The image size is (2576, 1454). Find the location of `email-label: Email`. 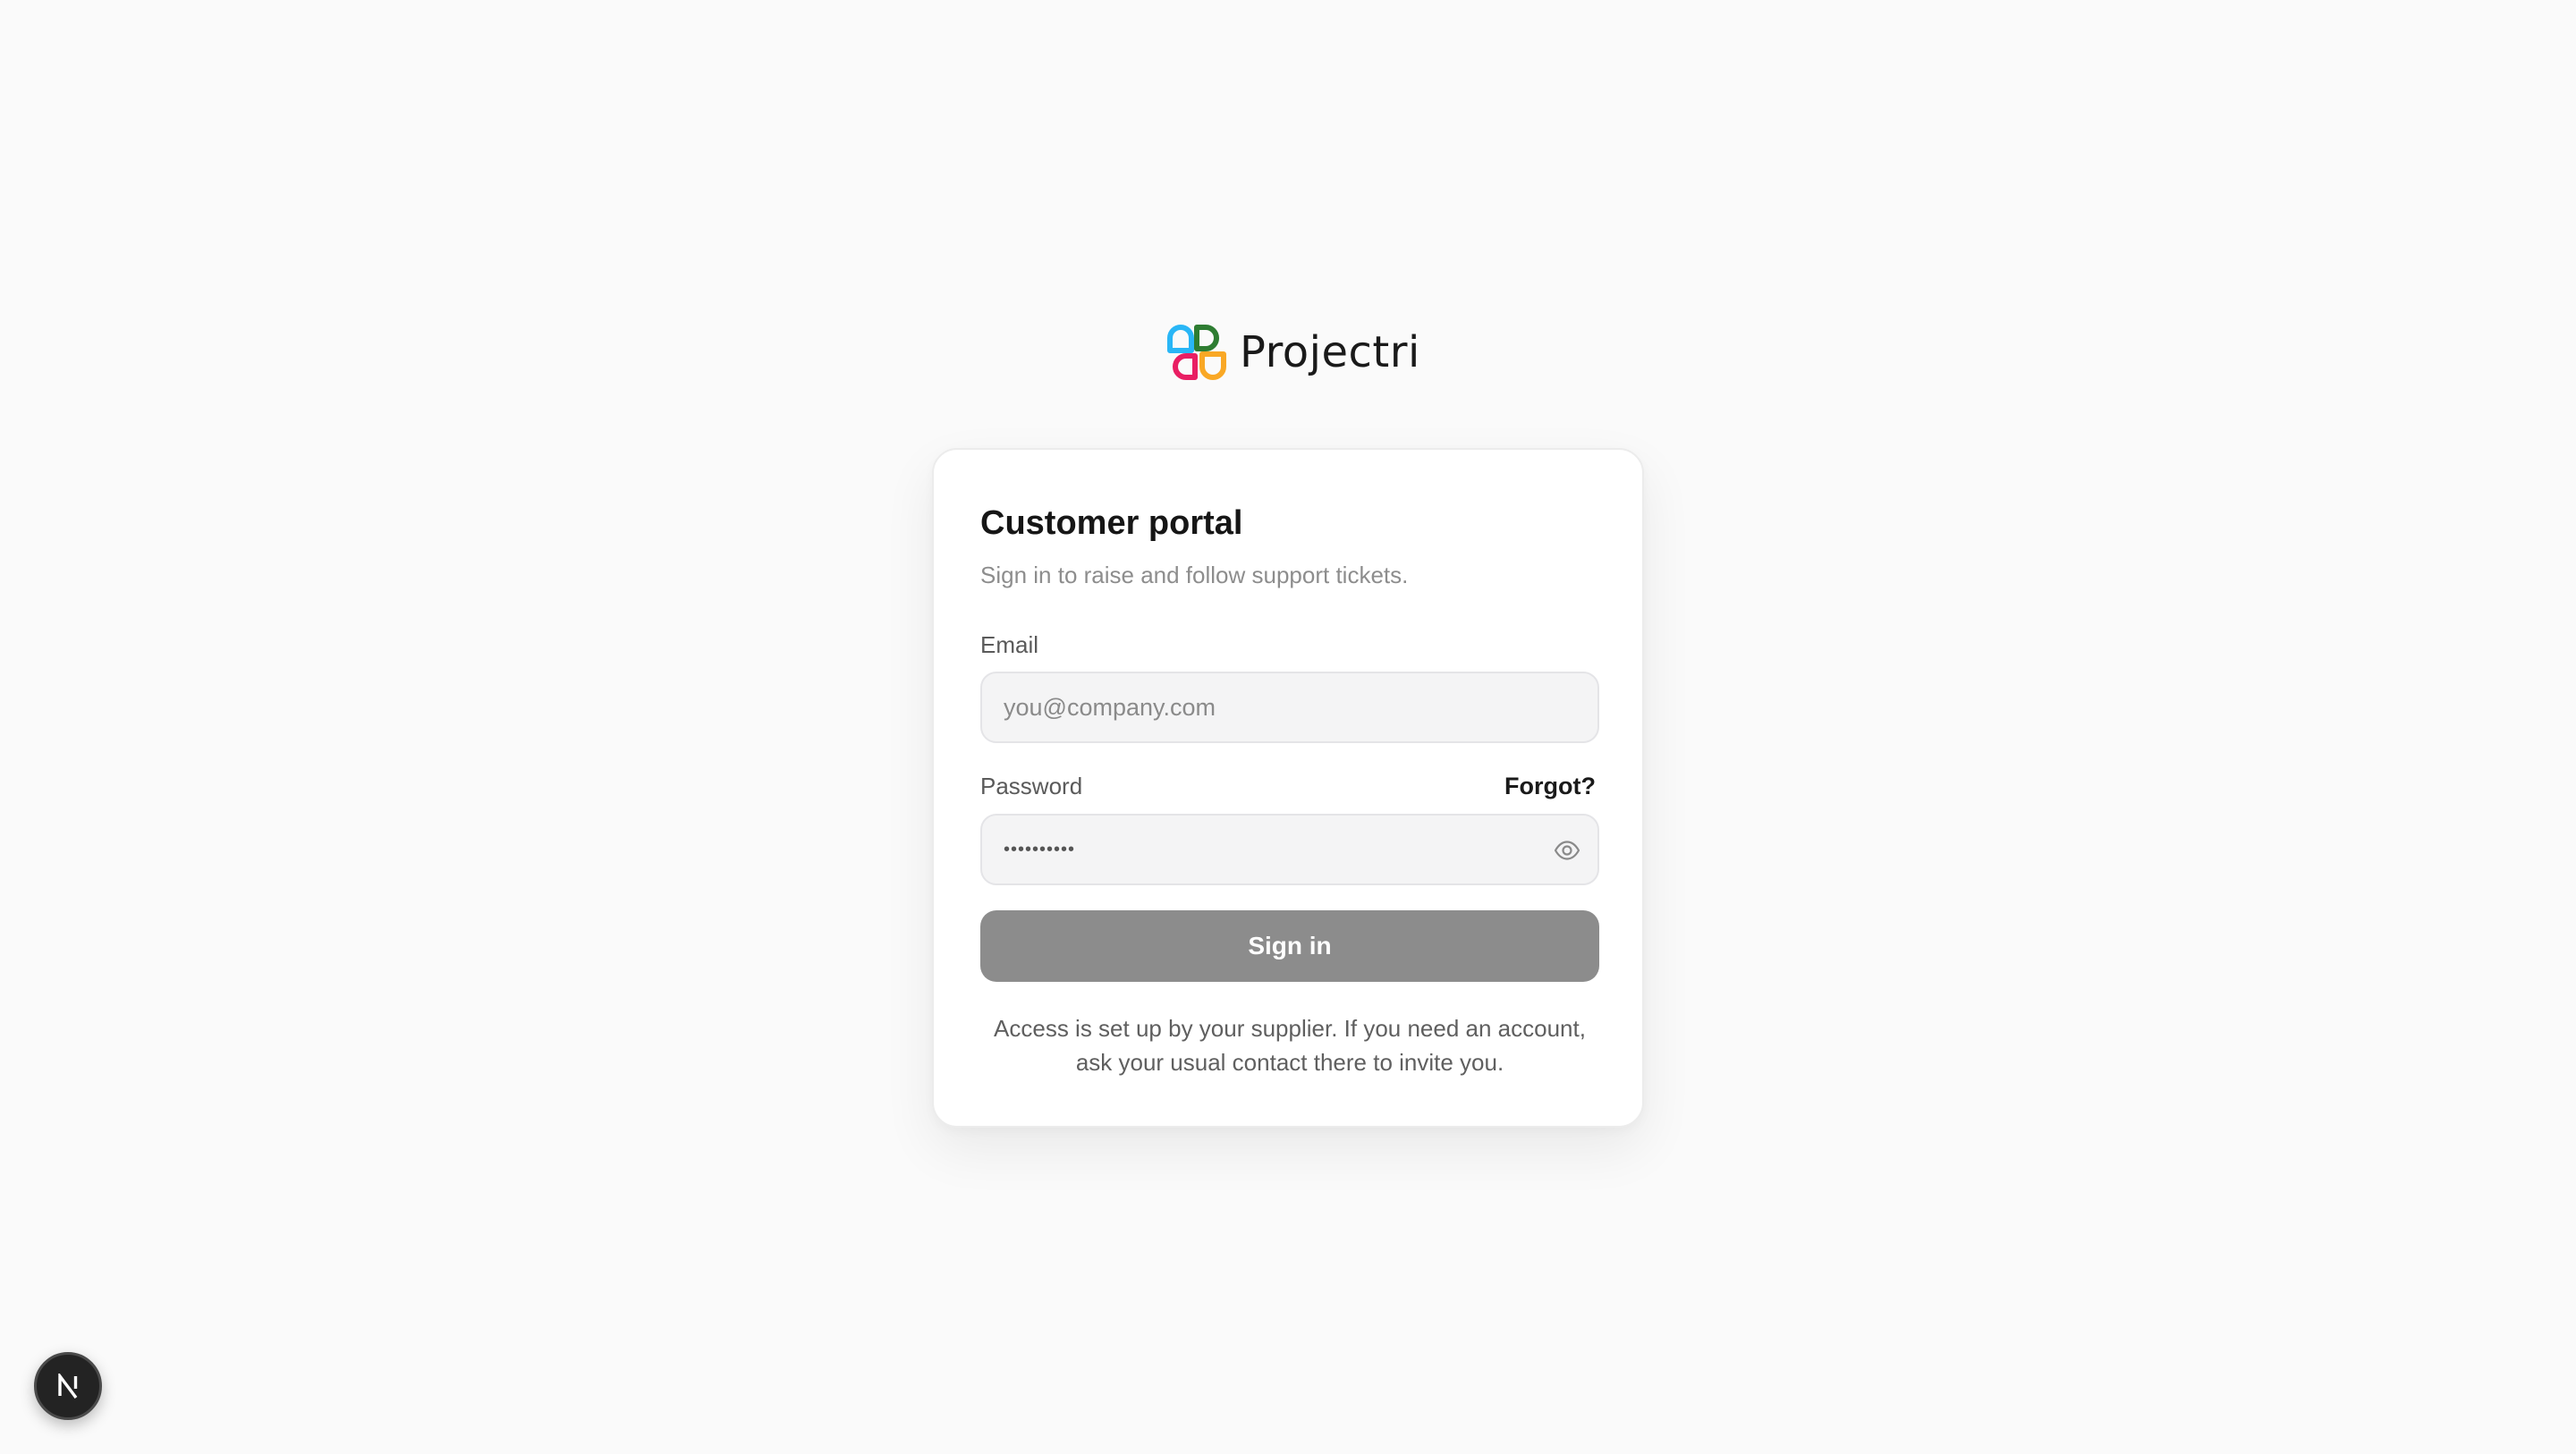

email-label: Email is located at coordinates (1009, 644).